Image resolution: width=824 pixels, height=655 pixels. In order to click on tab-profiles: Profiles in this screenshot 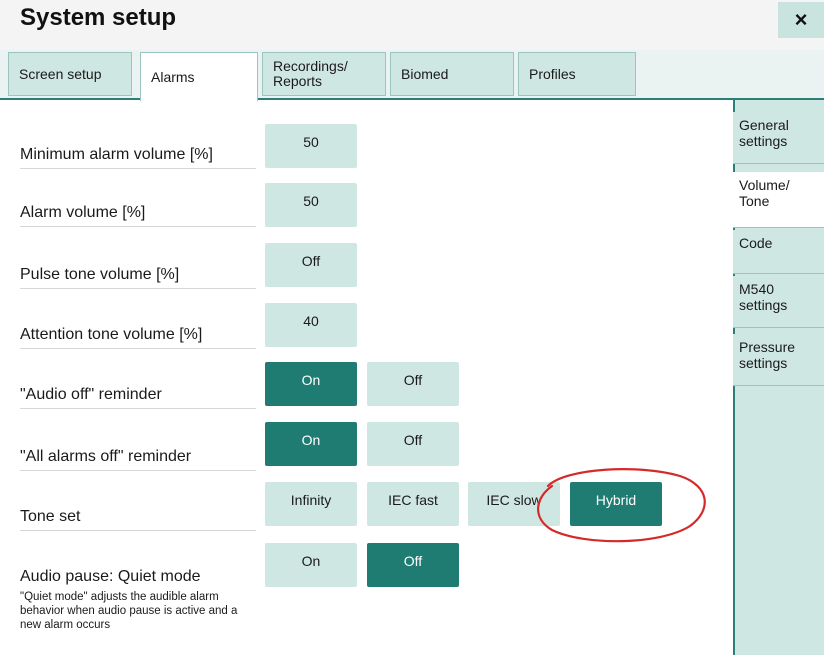, I will do `click(577, 74)`.